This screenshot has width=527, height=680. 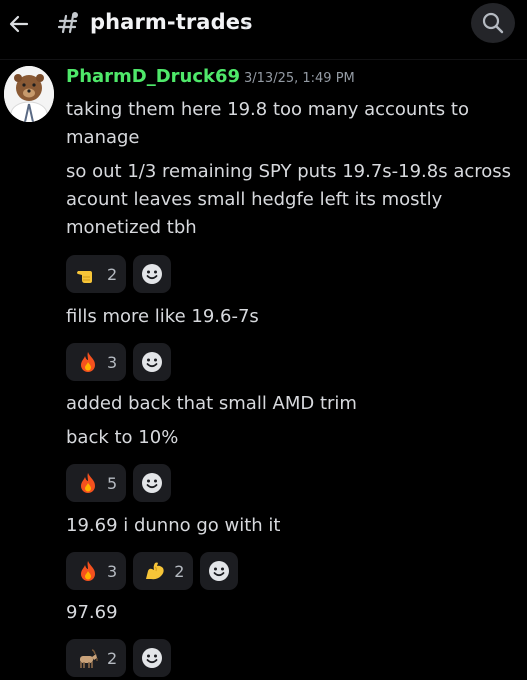 I want to click on reaction-bar: 3 2, so click(x=152, y=571).